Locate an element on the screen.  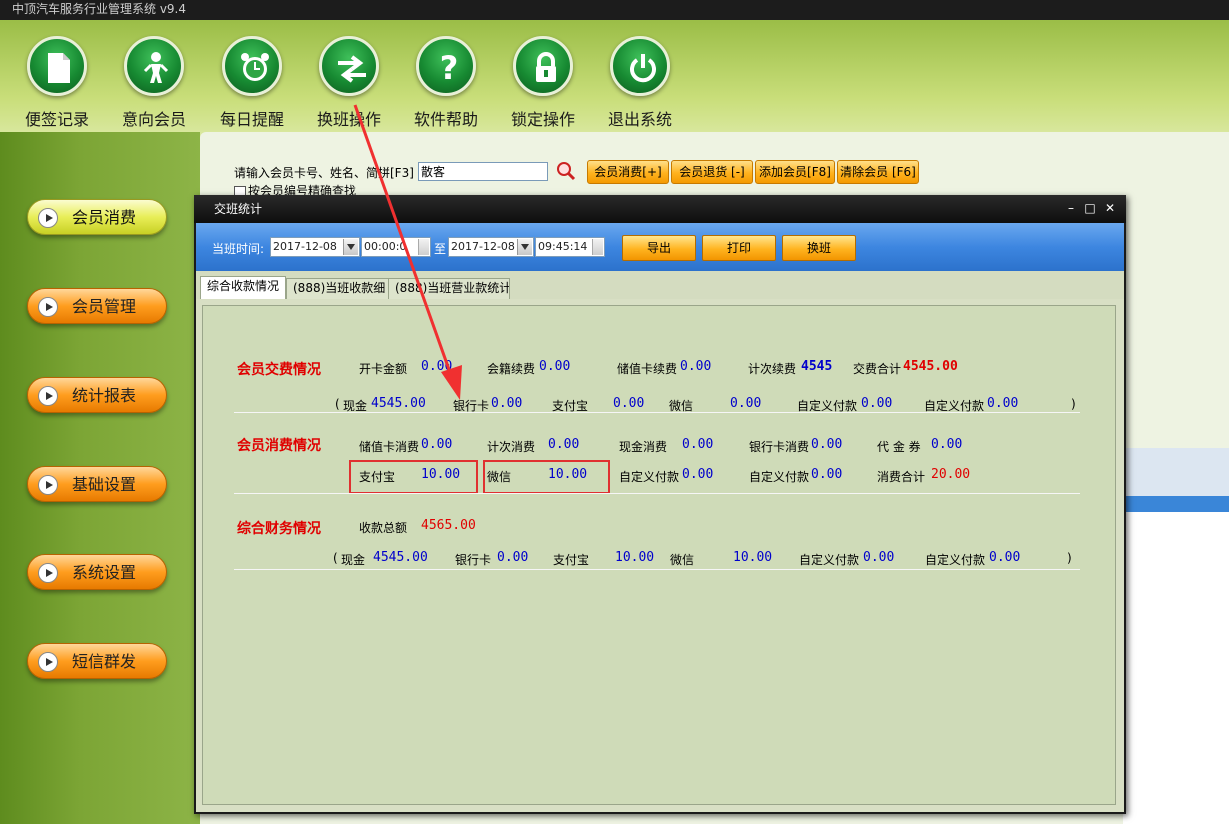
search-icon is located at coordinates (566, 171).